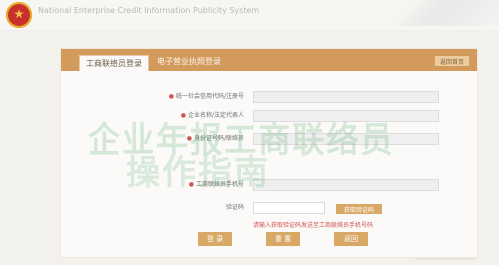  I want to click on form-row-credit-code: ● 统一社会信用代码/注册号, so click(269, 98).